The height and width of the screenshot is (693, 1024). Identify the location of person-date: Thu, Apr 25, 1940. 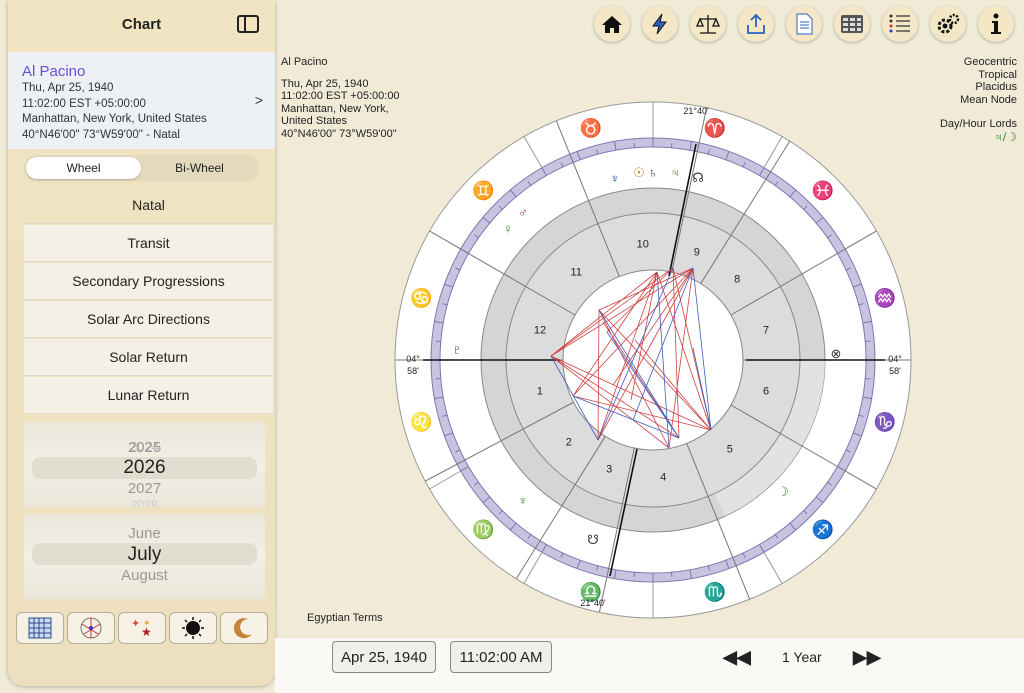
(68, 88).